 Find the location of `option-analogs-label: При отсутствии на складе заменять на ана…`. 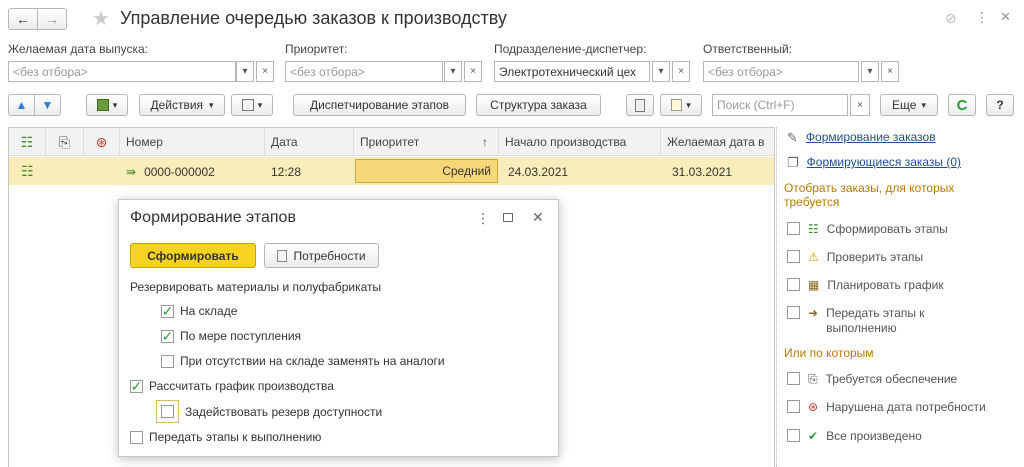

option-analogs-label: При отсутствии на складе заменять на ана… is located at coordinates (312, 361).